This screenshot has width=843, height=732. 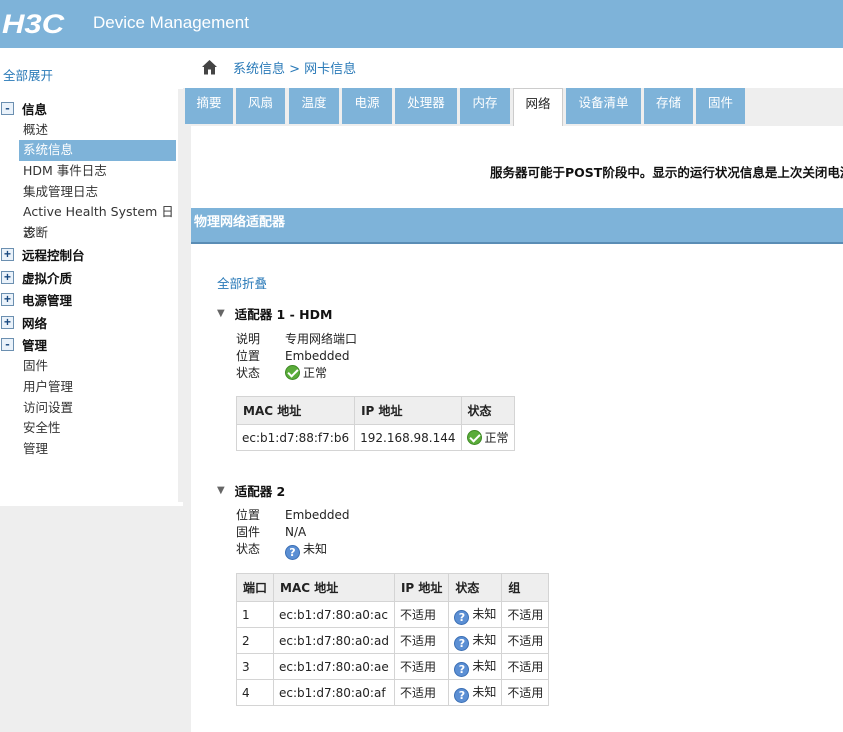 I want to click on nav-group-label: 虚拟介质, so click(x=47, y=277).